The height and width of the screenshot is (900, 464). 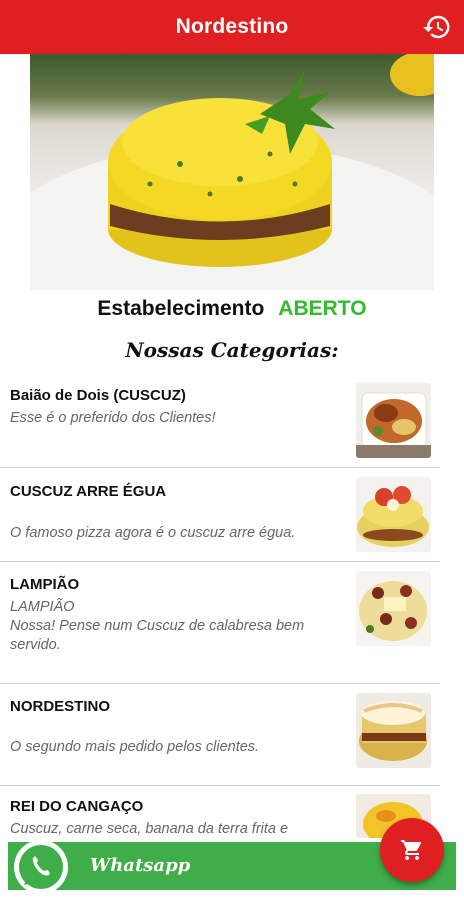 What do you see at coordinates (140, 865) in the screenshot?
I see `whatsapp-label: Whatsapp` at bounding box center [140, 865].